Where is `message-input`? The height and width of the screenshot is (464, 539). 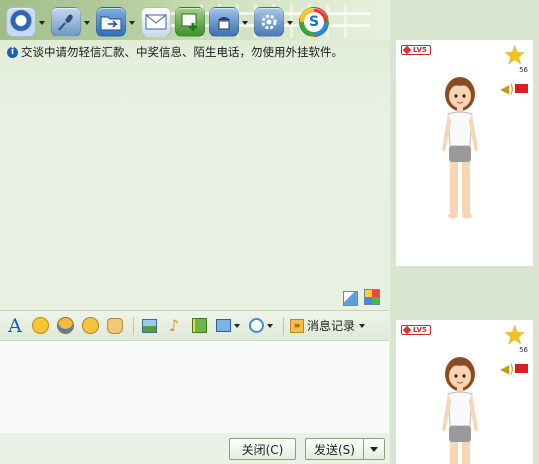 message-input is located at coordinates (194, 386).